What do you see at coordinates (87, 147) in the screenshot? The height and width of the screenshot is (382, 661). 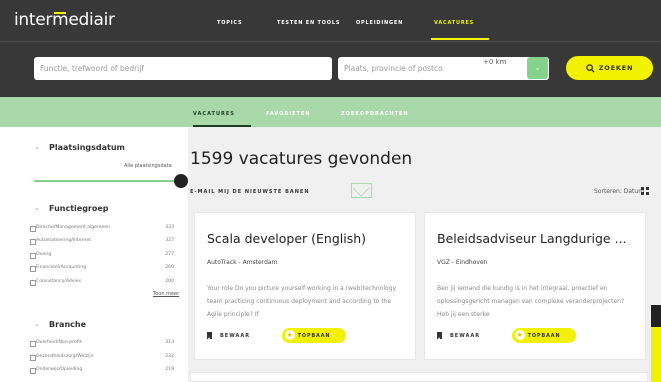 I see `filter-title-plaatsingsdatum: Plaatsingsdatum` at bounding box center [87, 147].